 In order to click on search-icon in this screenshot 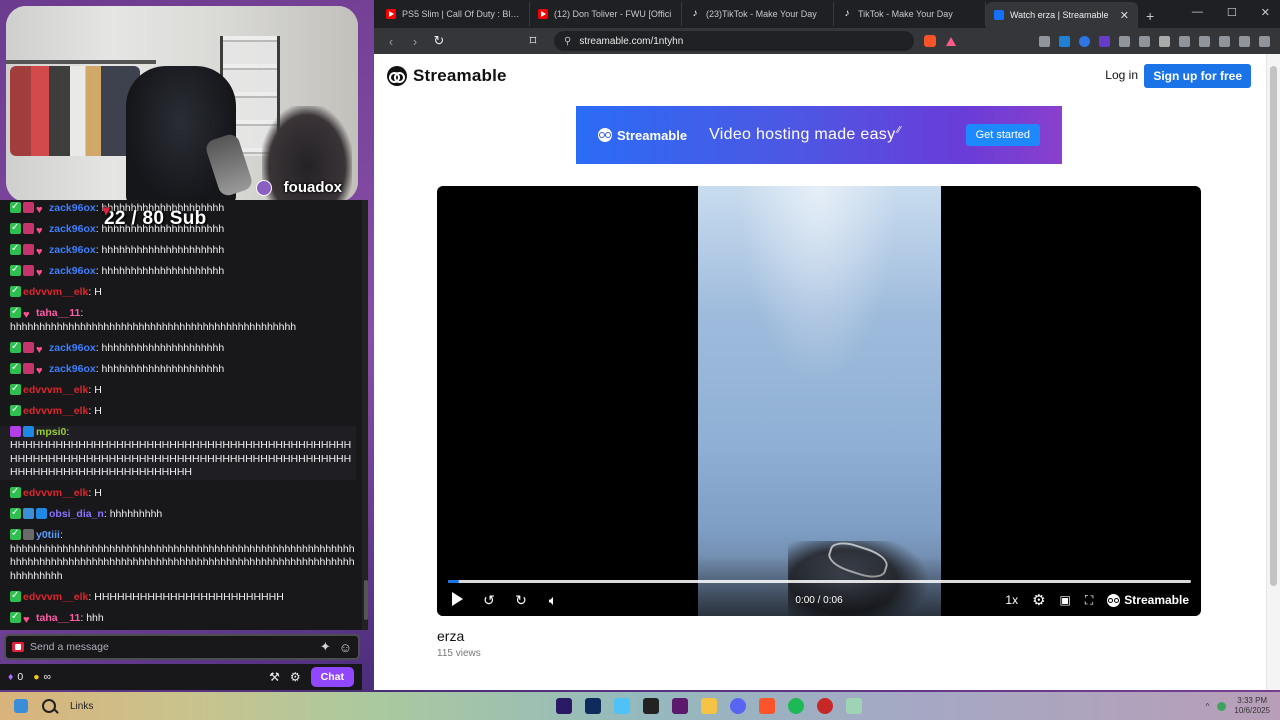, I will do `click(49, 706)`.